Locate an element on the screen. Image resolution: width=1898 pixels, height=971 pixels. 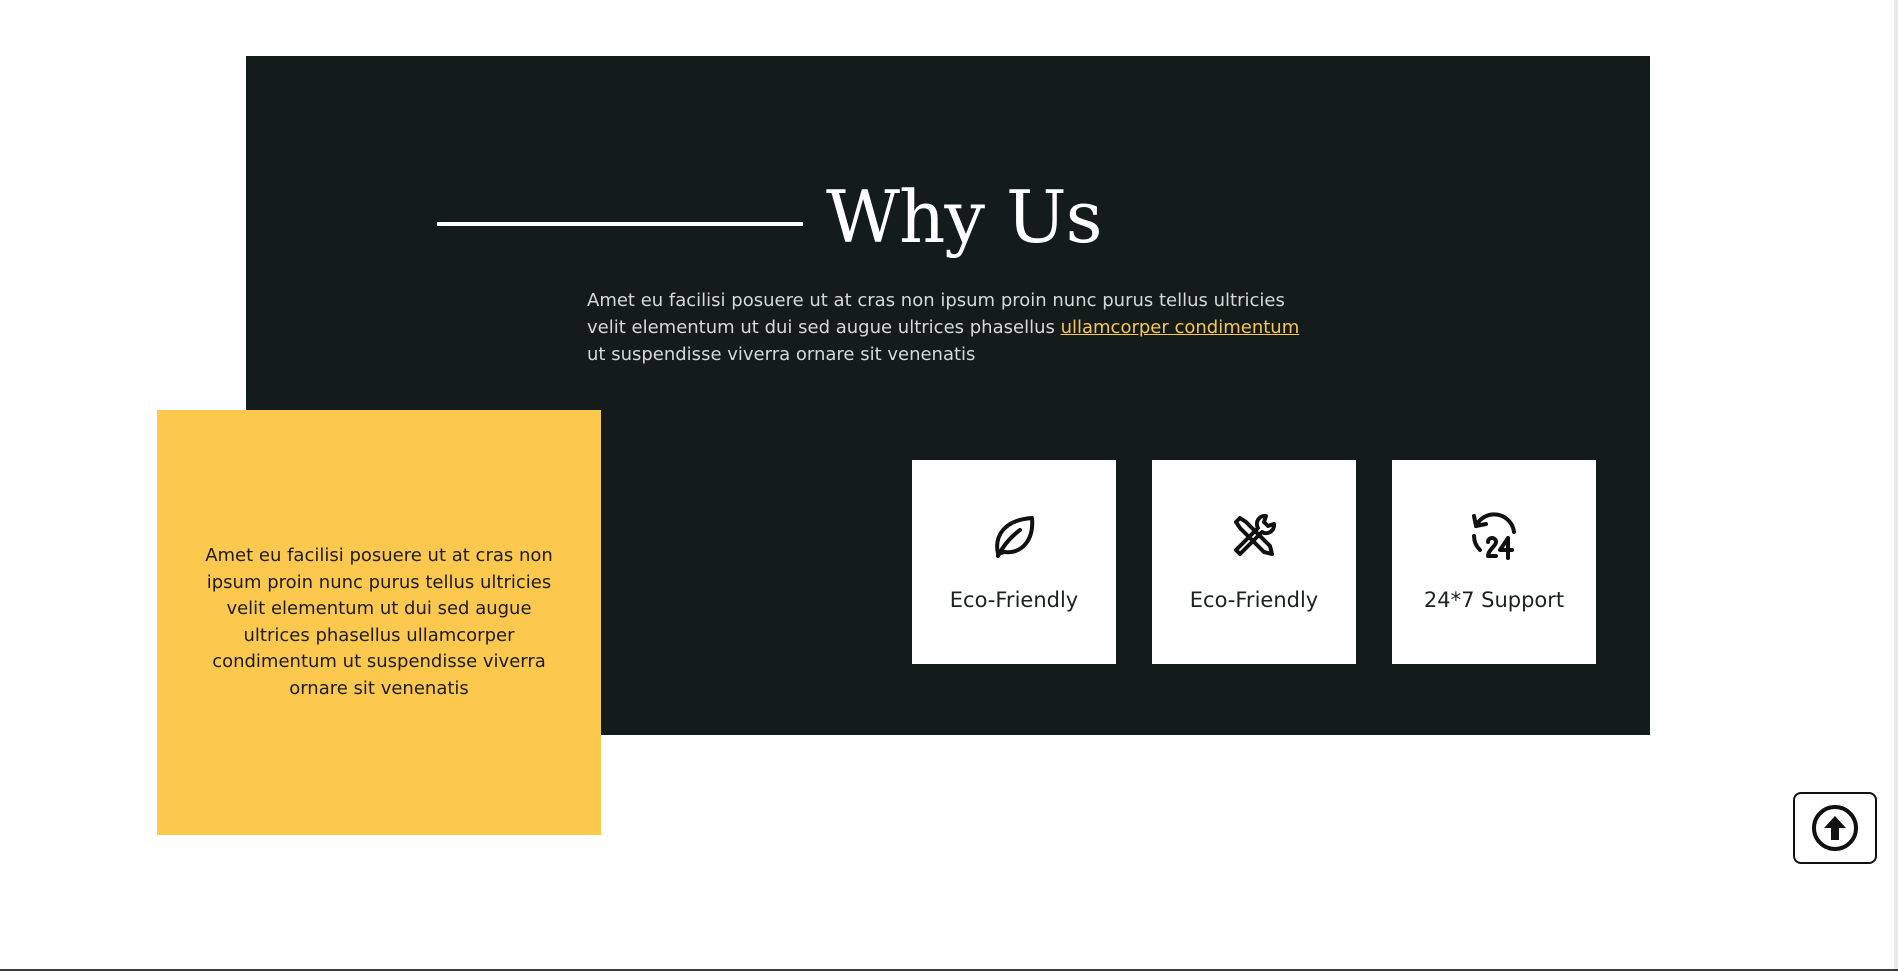
feature-card-eco-friendly: Eco-Friendly is located at coordinates (1014, 562).